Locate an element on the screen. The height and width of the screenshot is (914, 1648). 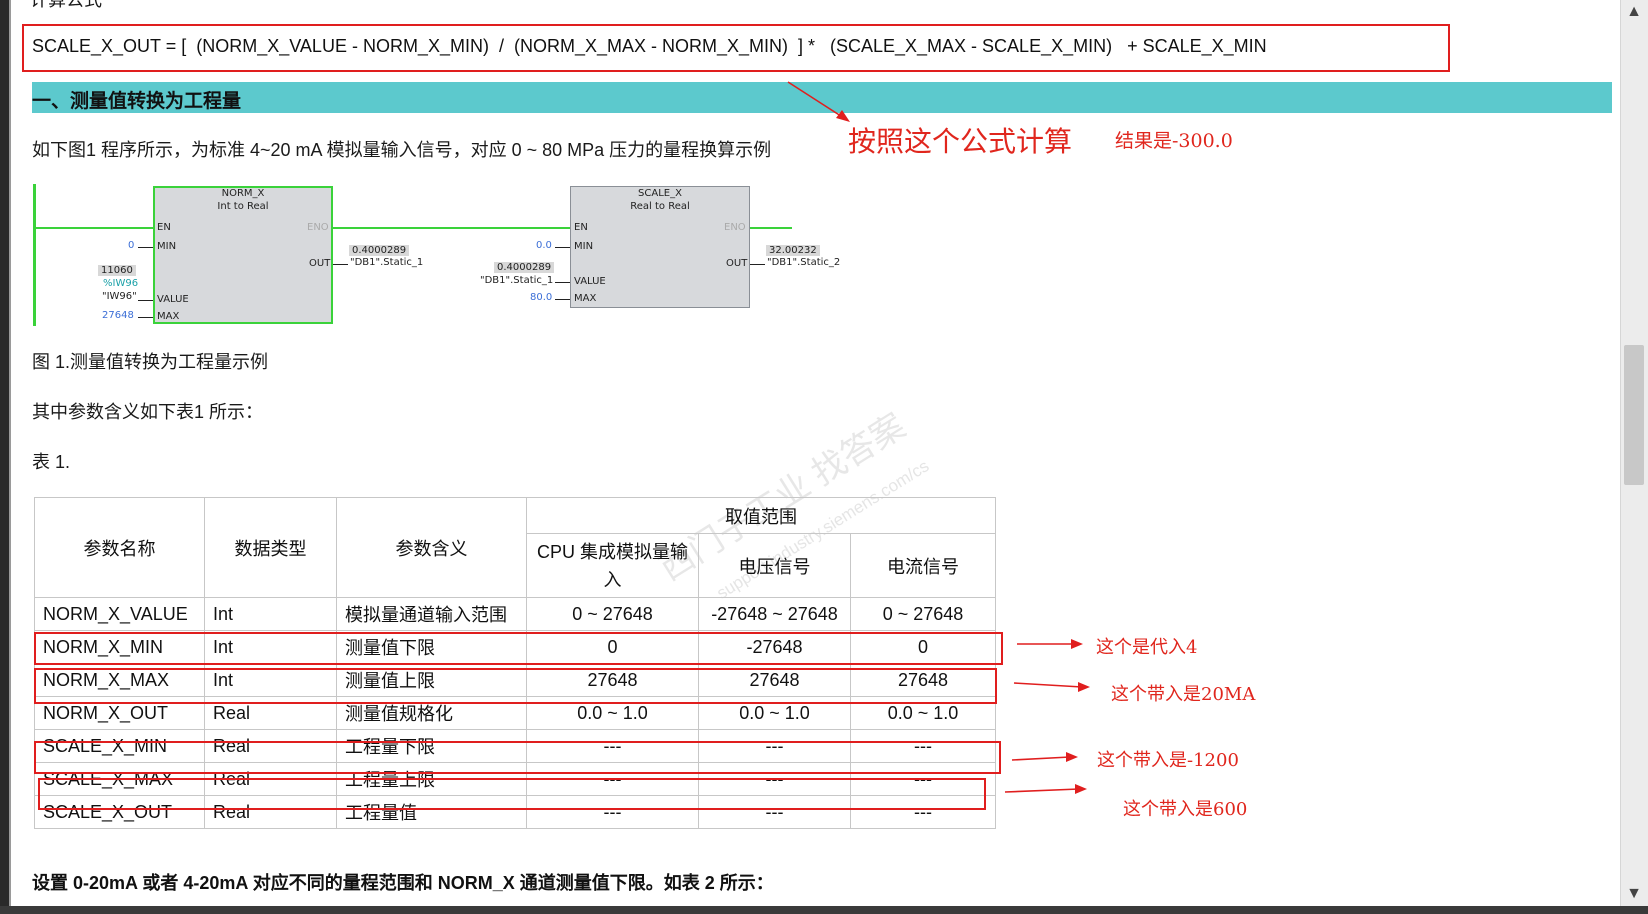
norm-max-pin: MAX is located at coordinates (168, 316).